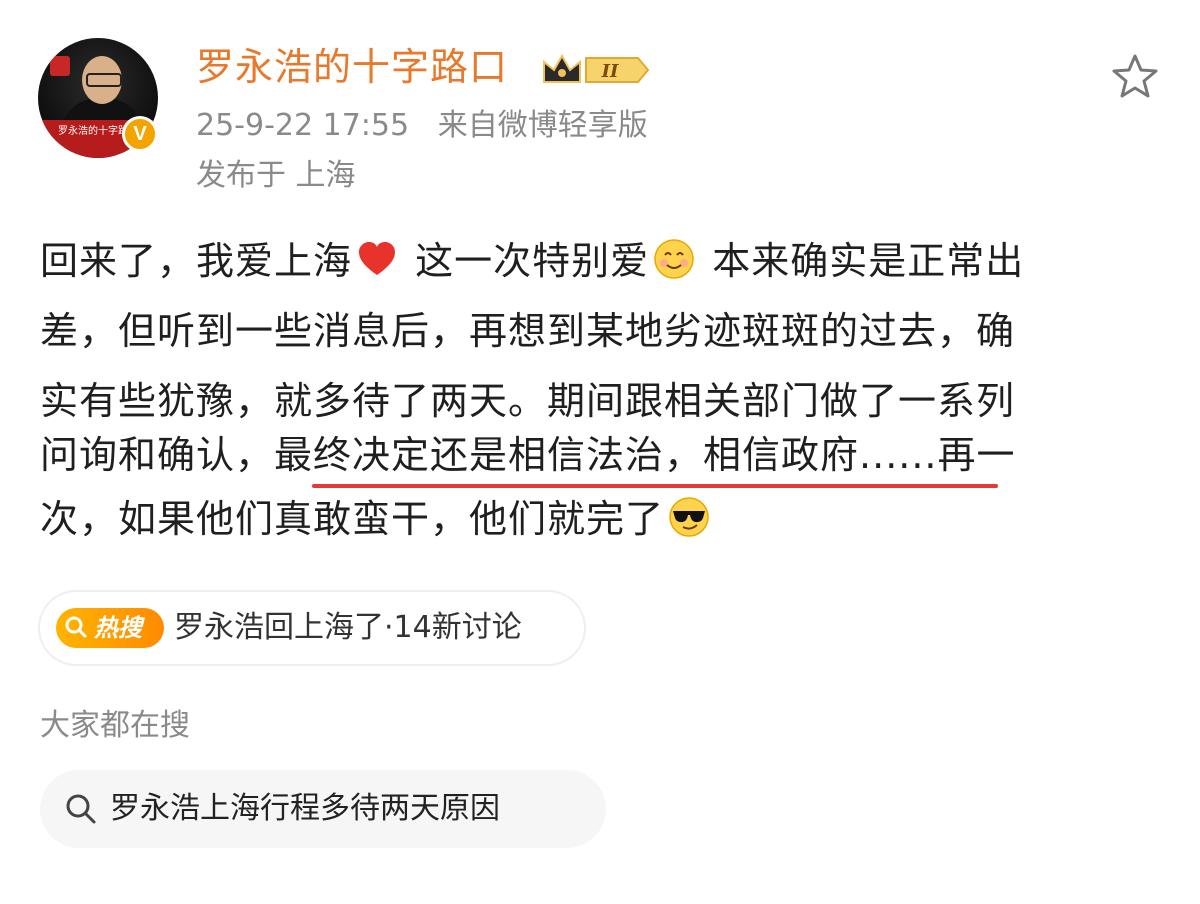 The image size is (1200, 904). I want to click on highlighted-text: 最终决定还是相信法治，相信政府, so click(567, 455).